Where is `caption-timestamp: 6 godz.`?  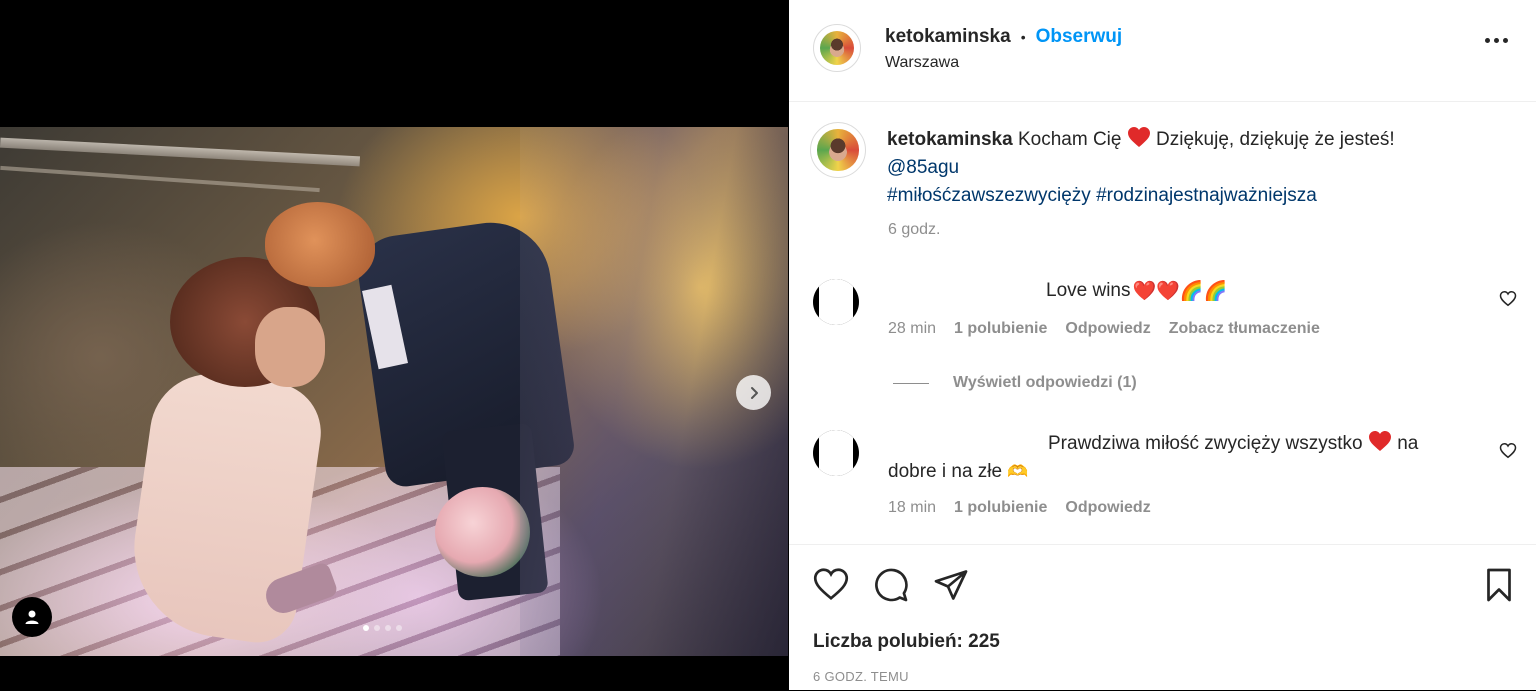 caption-timestamp: 6 godz. is located at coordinates (914, 230).